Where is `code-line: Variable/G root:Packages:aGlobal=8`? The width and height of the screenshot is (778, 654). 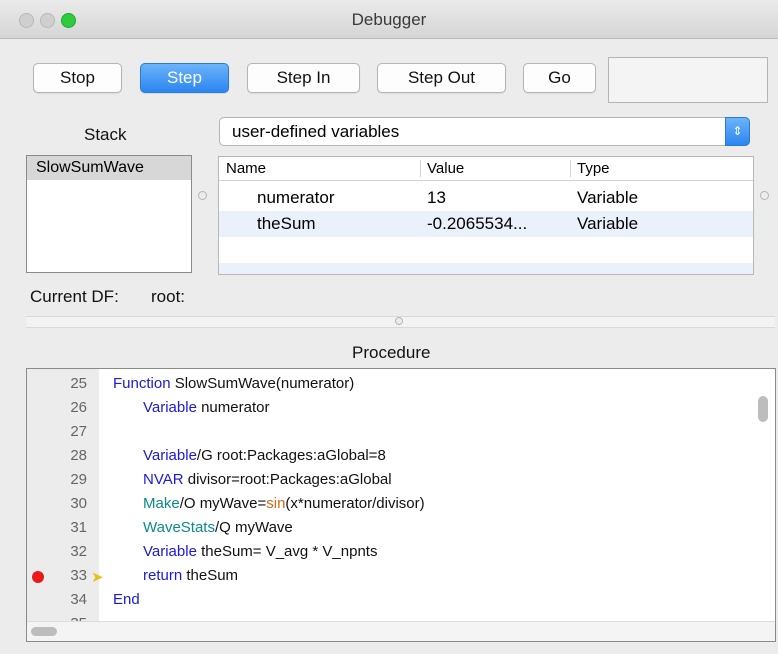
code-line: Variable/G root:Packages:aGlobal=8 is located at coordinates (264, 455).